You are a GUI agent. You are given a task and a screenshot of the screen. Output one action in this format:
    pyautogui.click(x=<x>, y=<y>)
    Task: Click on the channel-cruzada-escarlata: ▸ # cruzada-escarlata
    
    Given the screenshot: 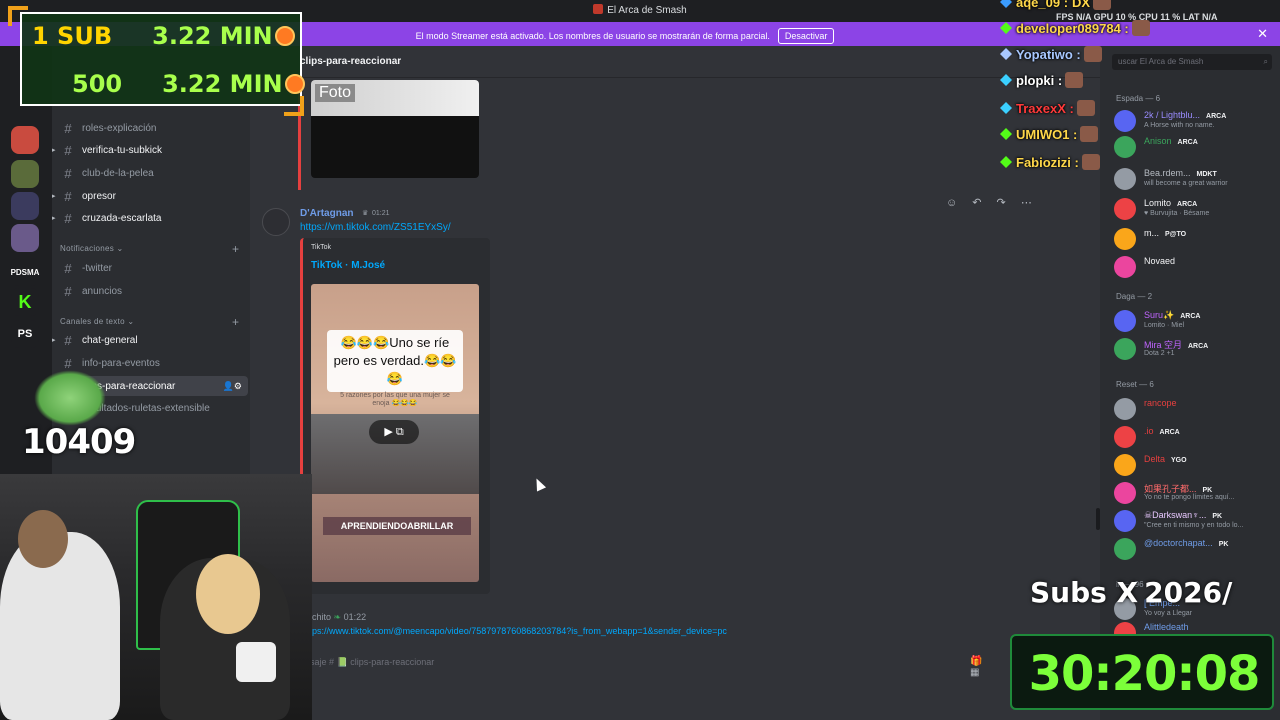 What is the action you would take?
    pyautogui.click(x=150, y=218)
    